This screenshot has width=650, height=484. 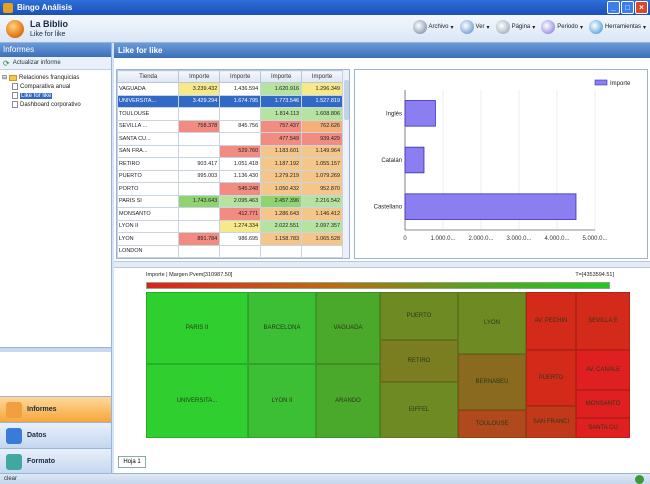 I want to click on panel-splitter, so click(x=382, y=264).